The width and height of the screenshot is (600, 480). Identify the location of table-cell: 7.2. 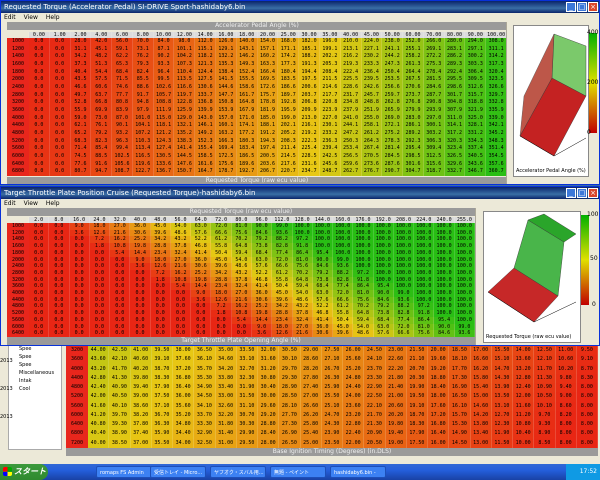
(100, 240).